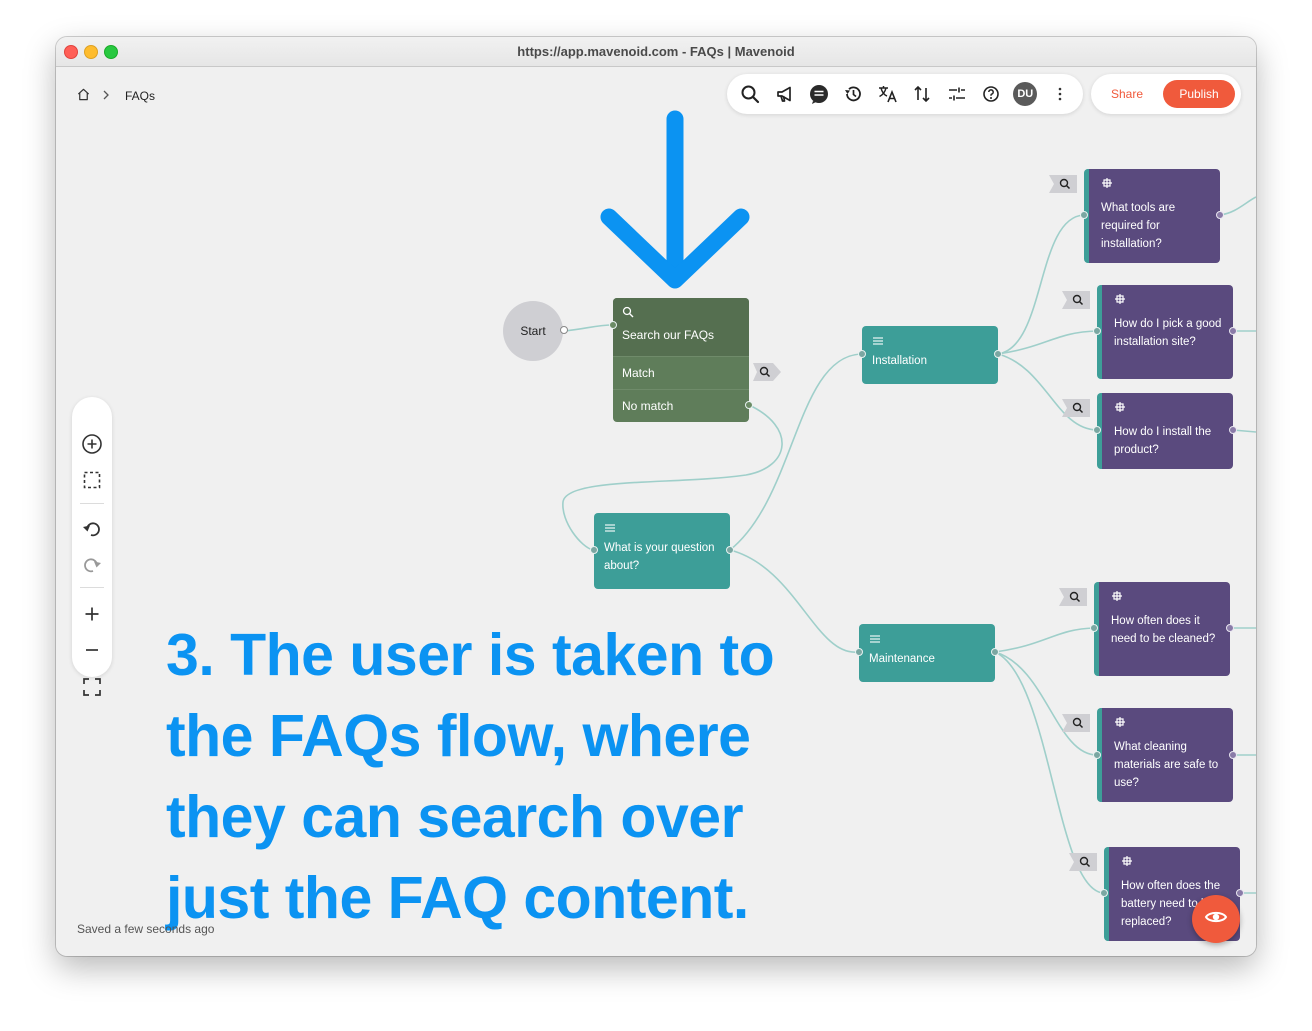  What do you see at coordinates (995, 652) in the screenshot?
I see `maintenance-out-port` at bounding box center [995, 652].